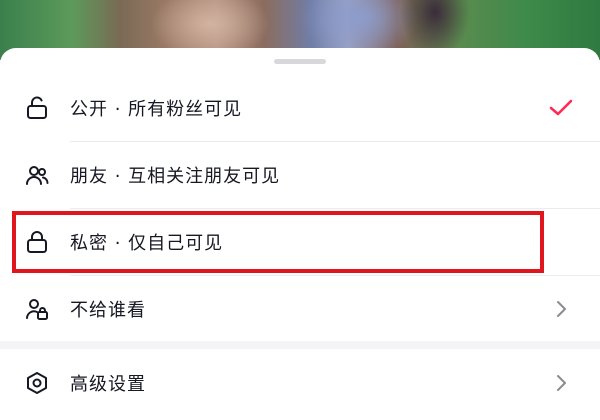  Describe the element at coordinates (300, 61) in the screenshot. I see `sheet-drag-handle` at that location.